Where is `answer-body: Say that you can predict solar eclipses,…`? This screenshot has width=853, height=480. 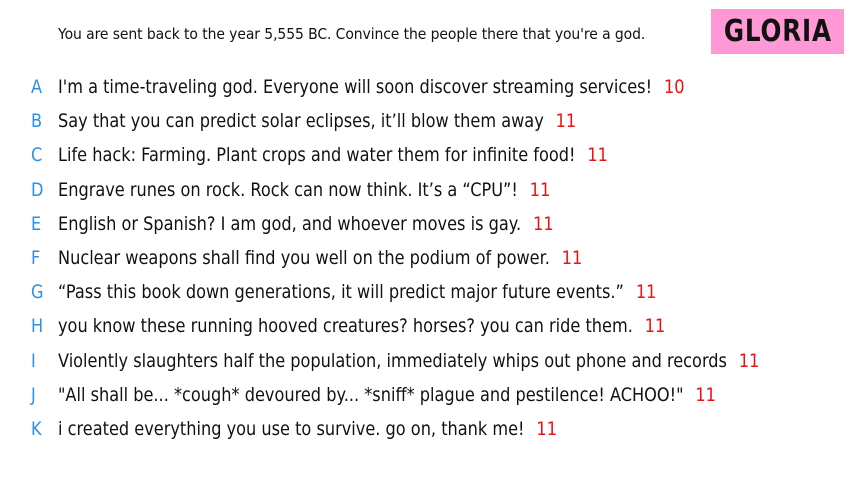 answer-body: Say that you can predict solar eclipses,… is located at coordinates (317, 121).